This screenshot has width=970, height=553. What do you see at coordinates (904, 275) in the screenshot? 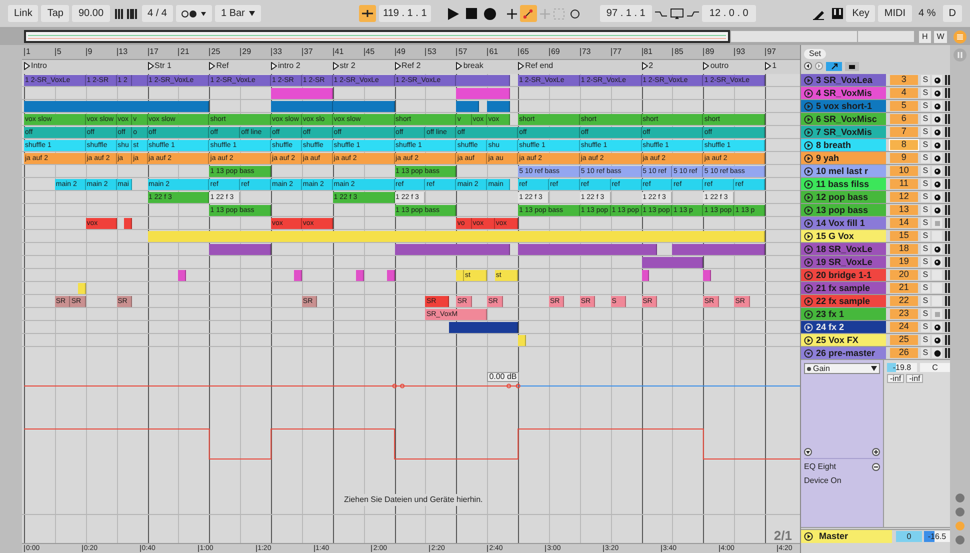
I see `track-activator: 20` at bounding box center [904, 275].